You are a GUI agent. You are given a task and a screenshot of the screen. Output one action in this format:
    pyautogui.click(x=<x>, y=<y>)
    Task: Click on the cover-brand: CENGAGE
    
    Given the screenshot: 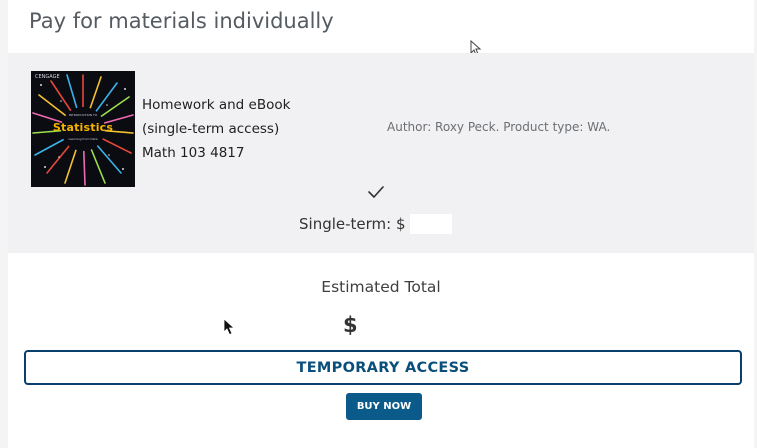 What is the action you would take?
    pyautogui.click(x=47, y=77)
    